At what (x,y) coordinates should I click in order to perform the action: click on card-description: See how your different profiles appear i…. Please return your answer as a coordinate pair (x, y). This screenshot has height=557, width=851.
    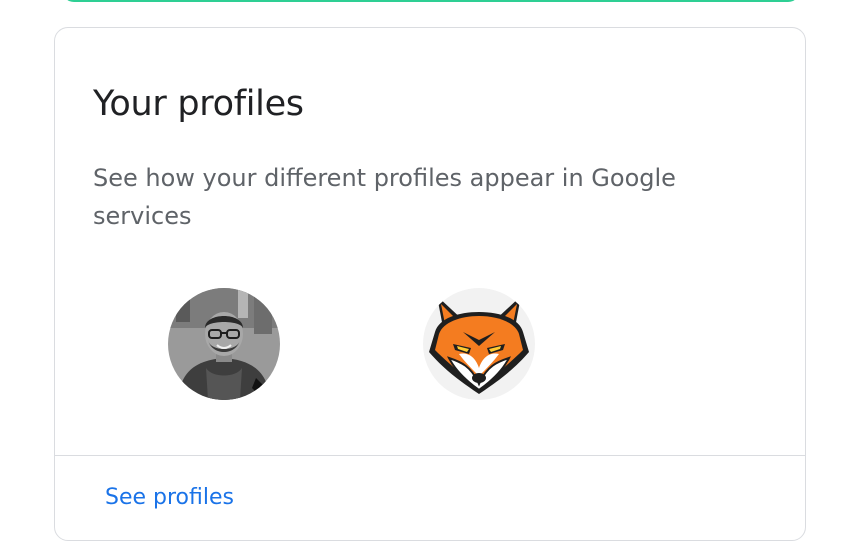
    Looking at the image, I should click on (384, 197).